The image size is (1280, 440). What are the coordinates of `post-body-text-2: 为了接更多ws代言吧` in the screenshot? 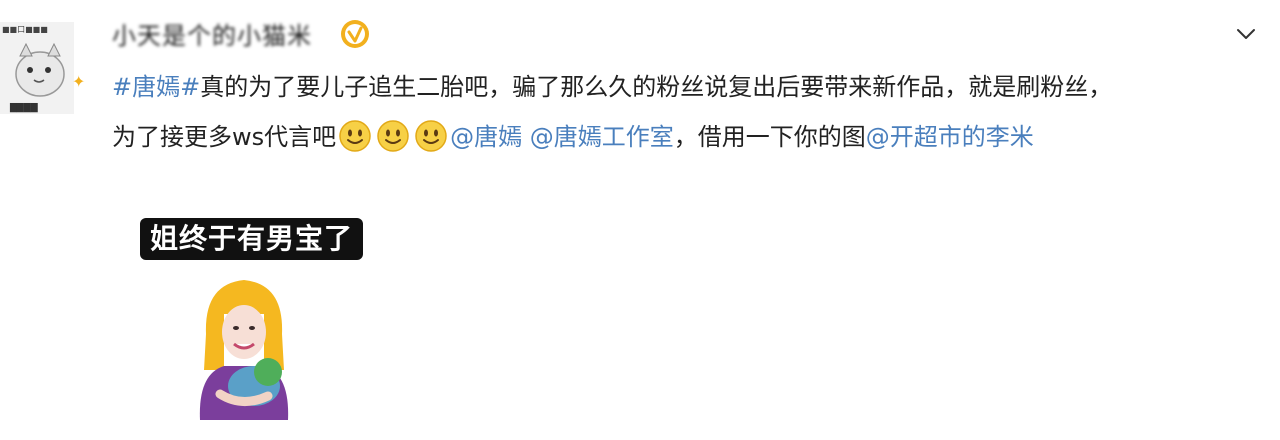 It's located at (224, 137).